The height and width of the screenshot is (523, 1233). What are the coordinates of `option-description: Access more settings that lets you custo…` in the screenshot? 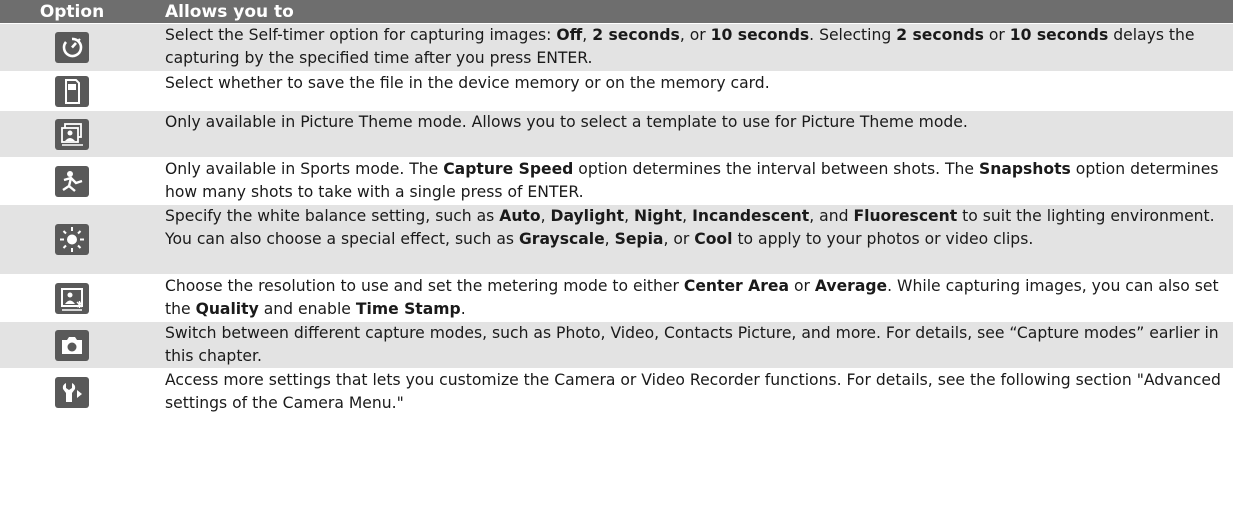 It's located at (688, 392).